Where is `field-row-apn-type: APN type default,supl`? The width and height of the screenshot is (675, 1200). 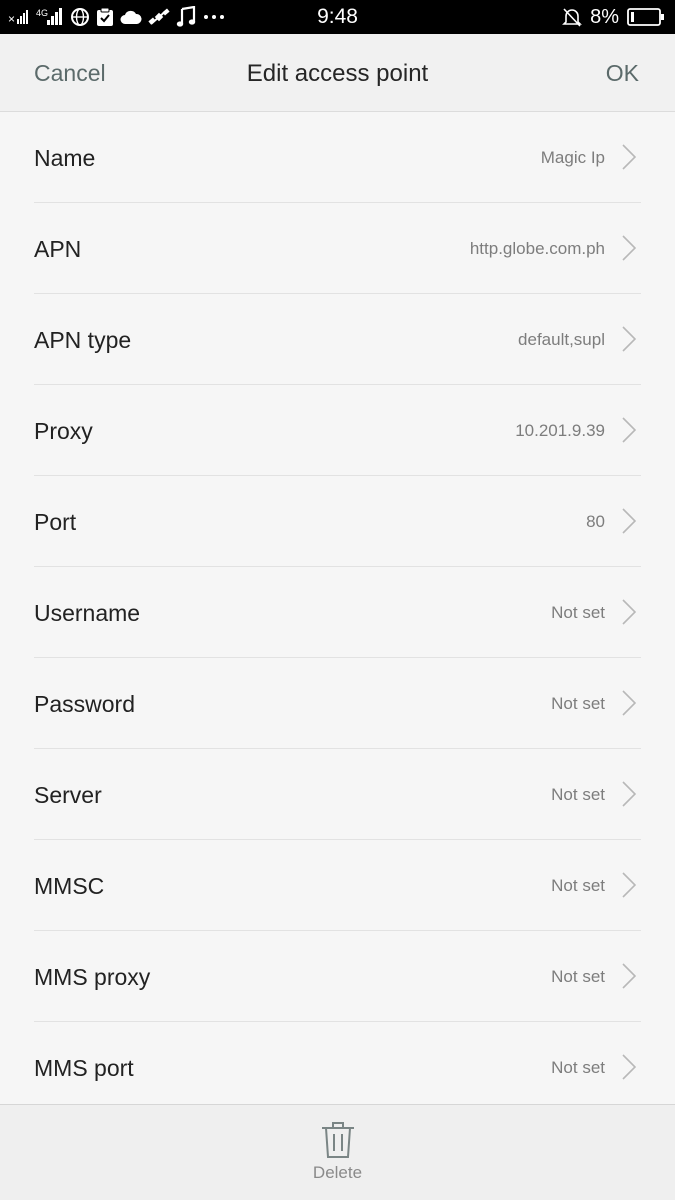 field-row-apn-type: APN type default,supl is located at coordinates (337, 339).